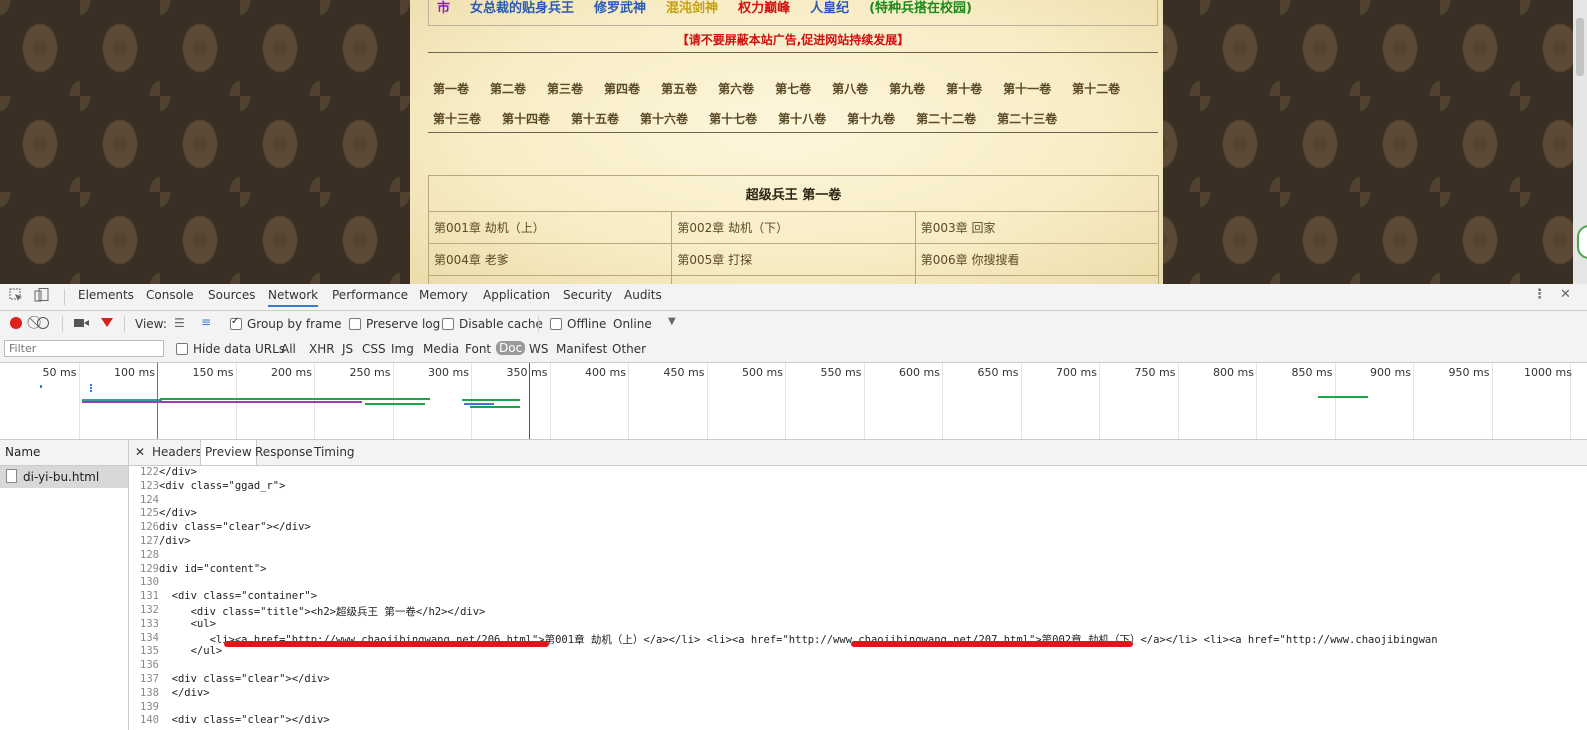  I want to click on volume-link: 第十一卷, so click(1027, 88).